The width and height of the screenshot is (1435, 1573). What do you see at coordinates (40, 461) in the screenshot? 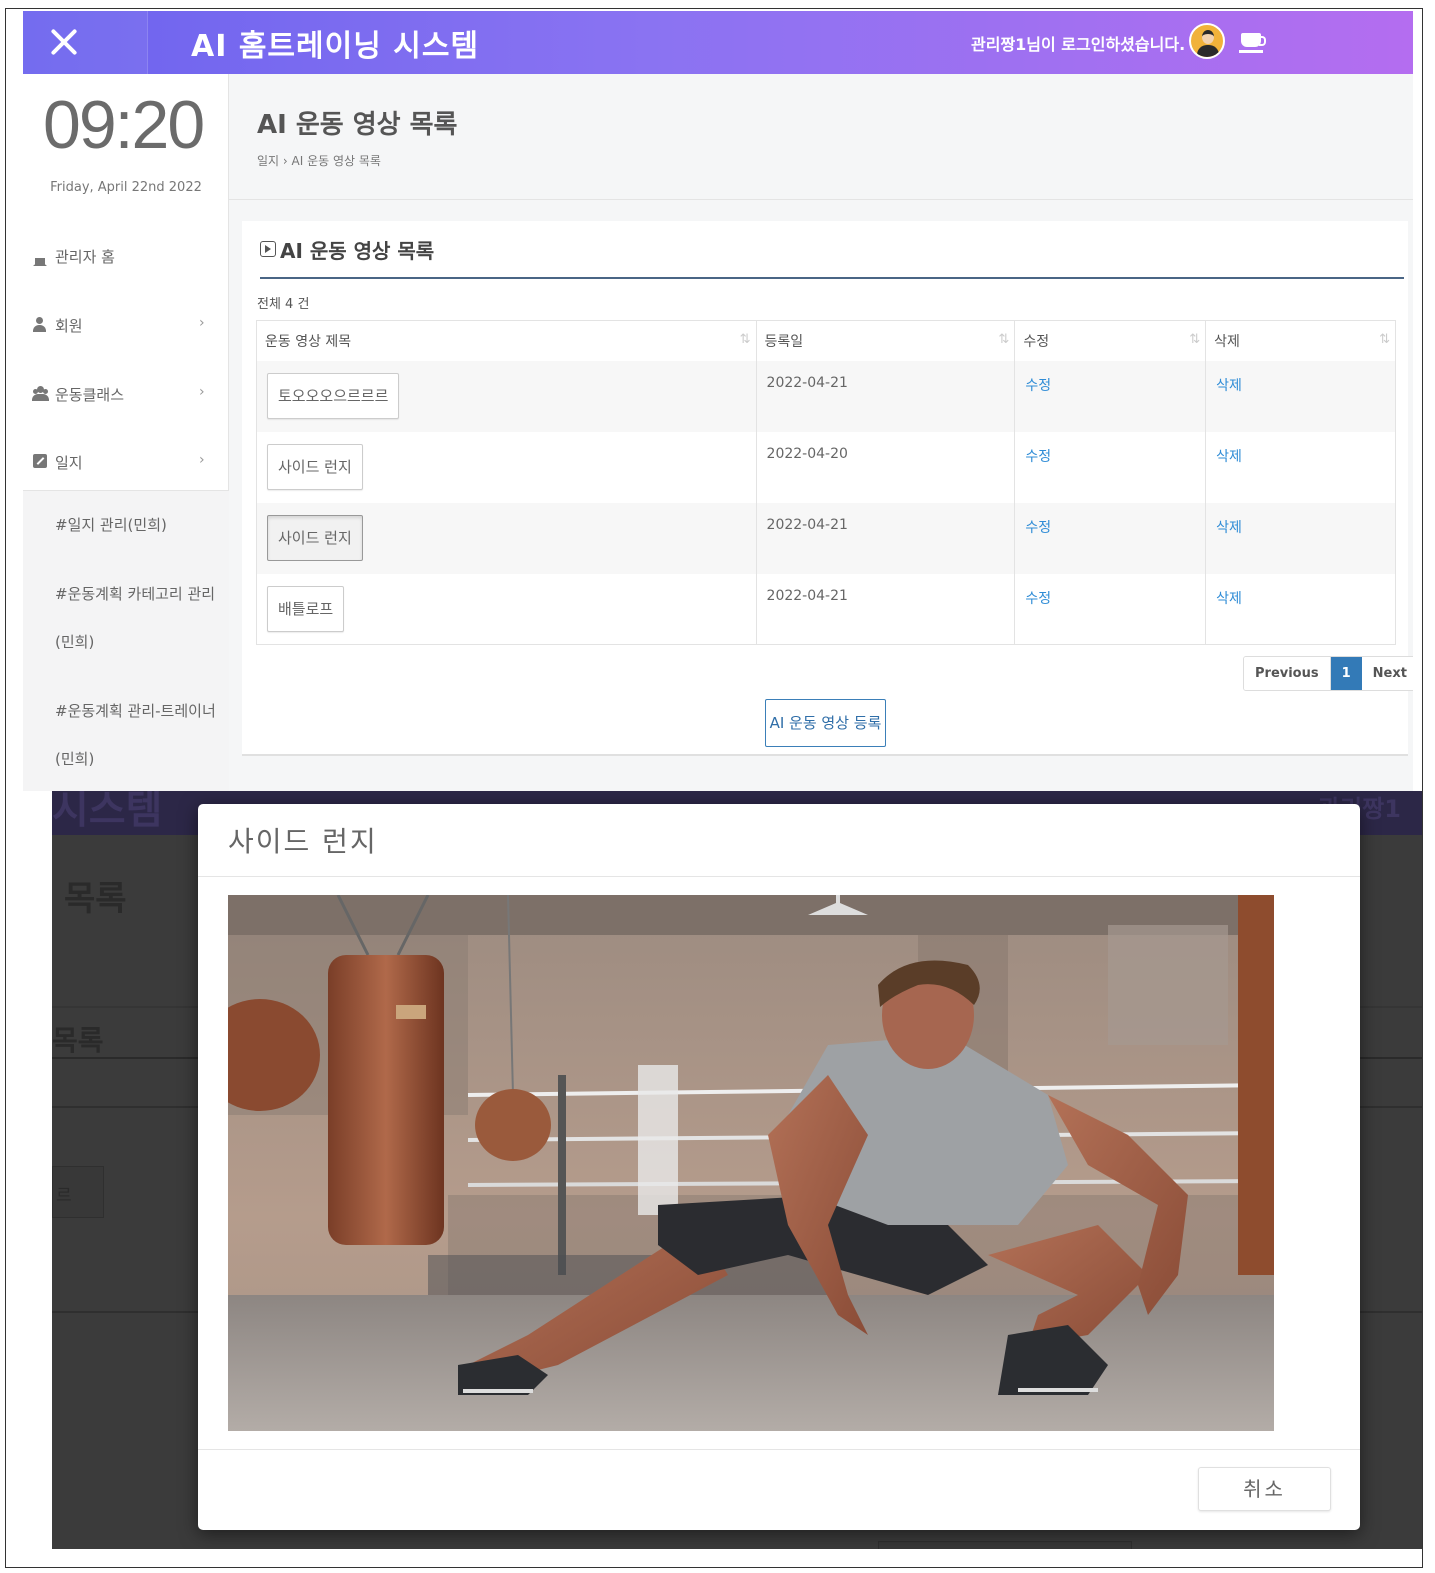
I see `edit-icon` at bounding box center [40, 461].